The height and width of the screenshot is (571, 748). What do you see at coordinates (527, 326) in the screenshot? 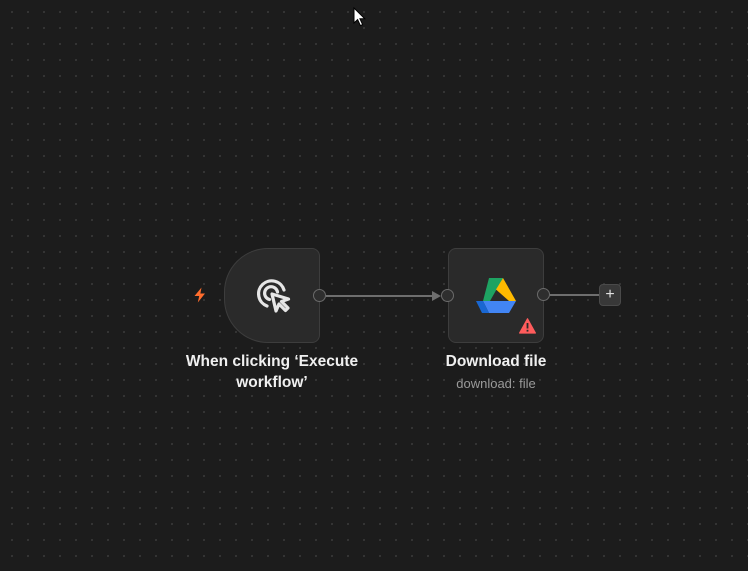
I see `warning-icon` at bounding box center [527, 326].